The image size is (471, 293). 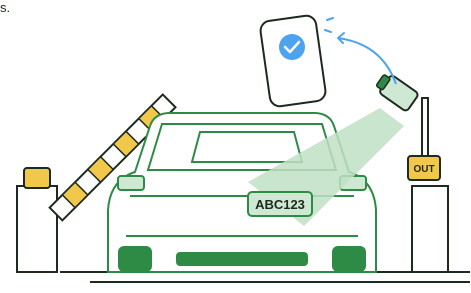 I want to click on wheel-left, so click(x=135, y=259).